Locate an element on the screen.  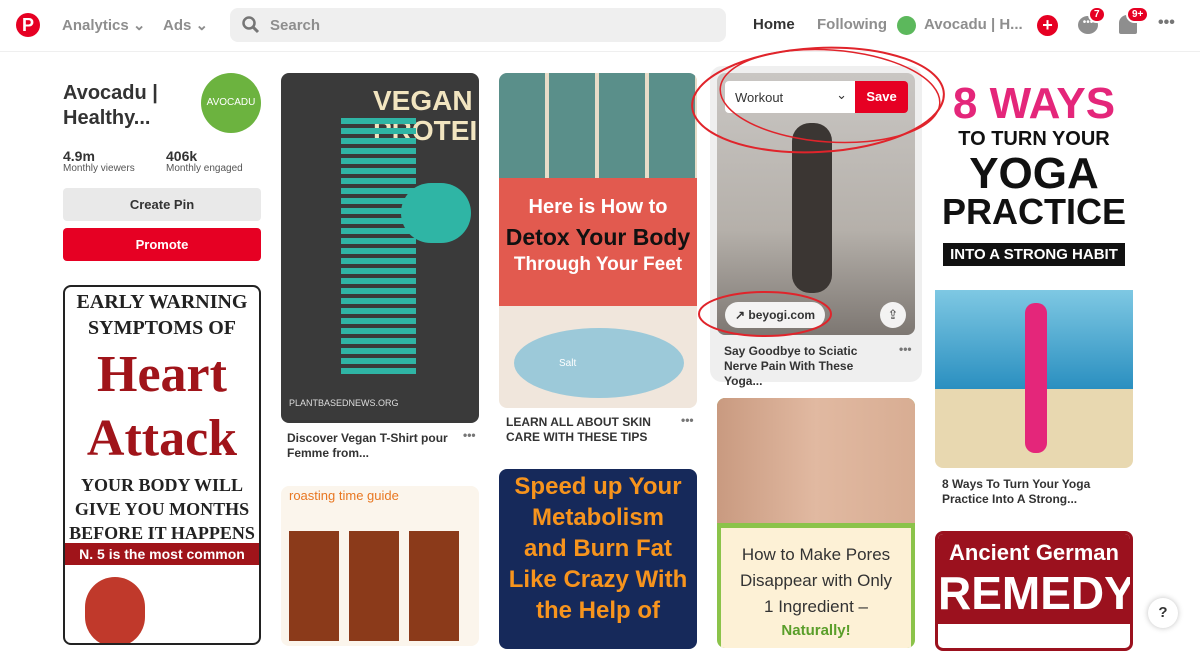
pin-text: PLANTBASEDNEWS.ORG is located at coordinates (344, 403).